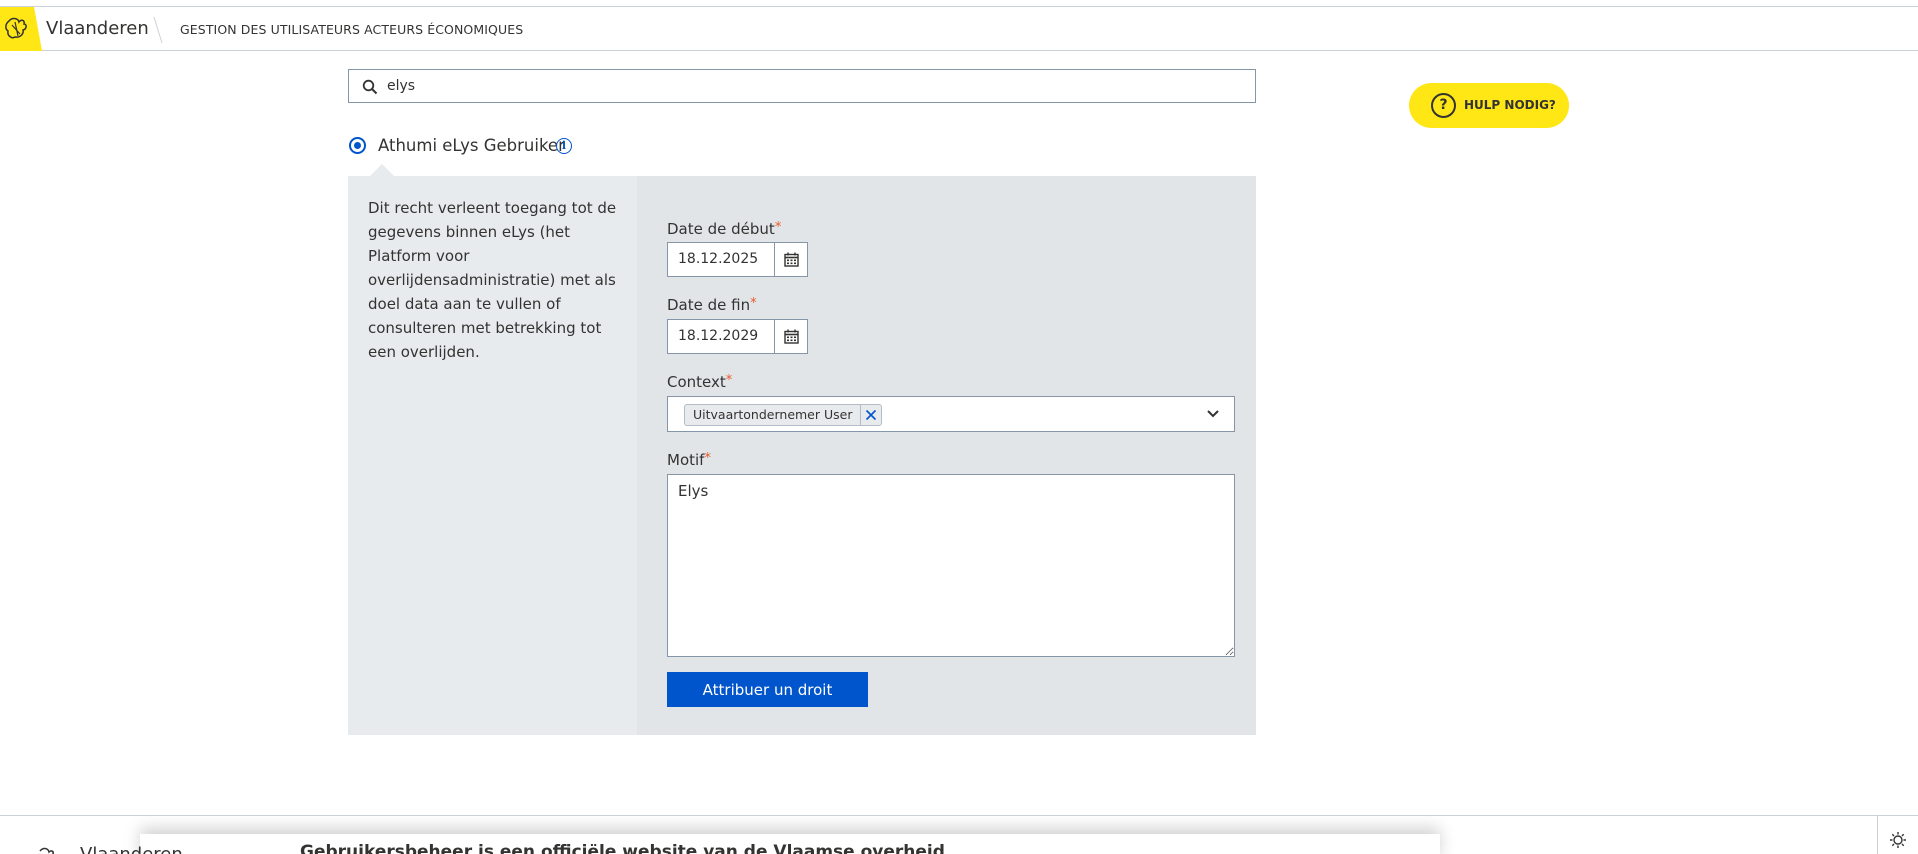  I want to click on end-date-field: 18.12.2029, so click(737, 336).